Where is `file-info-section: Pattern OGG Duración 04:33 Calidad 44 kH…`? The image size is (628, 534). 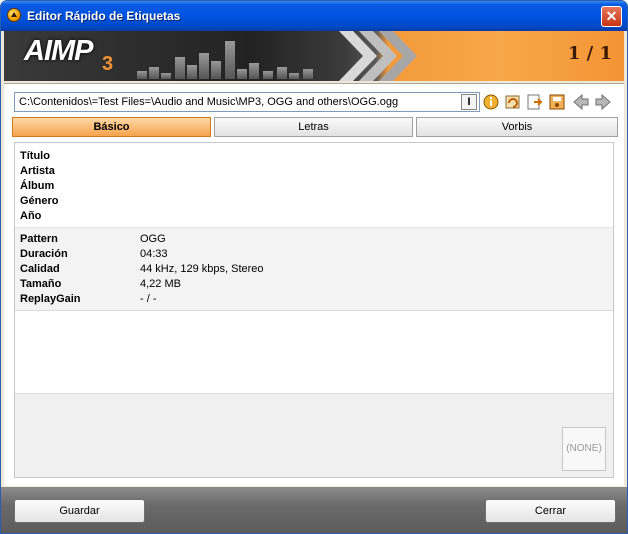
file-info-section: Pattern OGG Duración 04:33 Calidad 44 kH… is located at coordinates (314, 269).